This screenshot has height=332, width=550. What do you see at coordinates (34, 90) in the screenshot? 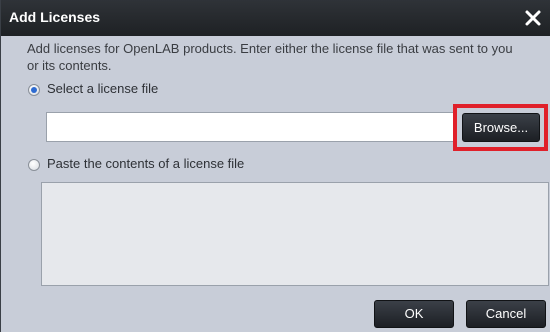
I see `select-license-file-radio` at bounding box center [34, 90].